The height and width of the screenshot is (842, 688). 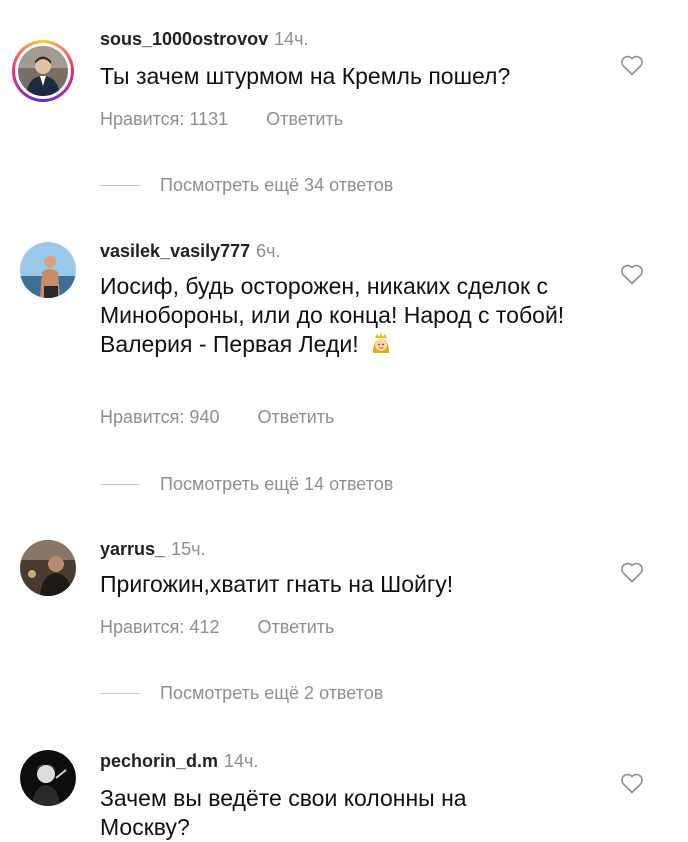 I want to click on comment-actions: Нравится: 940 Ответить, so click(x=217, y=417).